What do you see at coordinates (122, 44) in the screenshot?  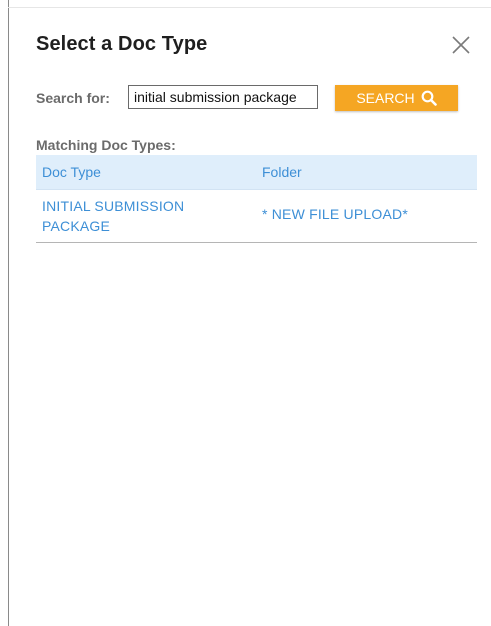 I see `dialog-title: Select a Doc Type` at bounding box center [122, 44].